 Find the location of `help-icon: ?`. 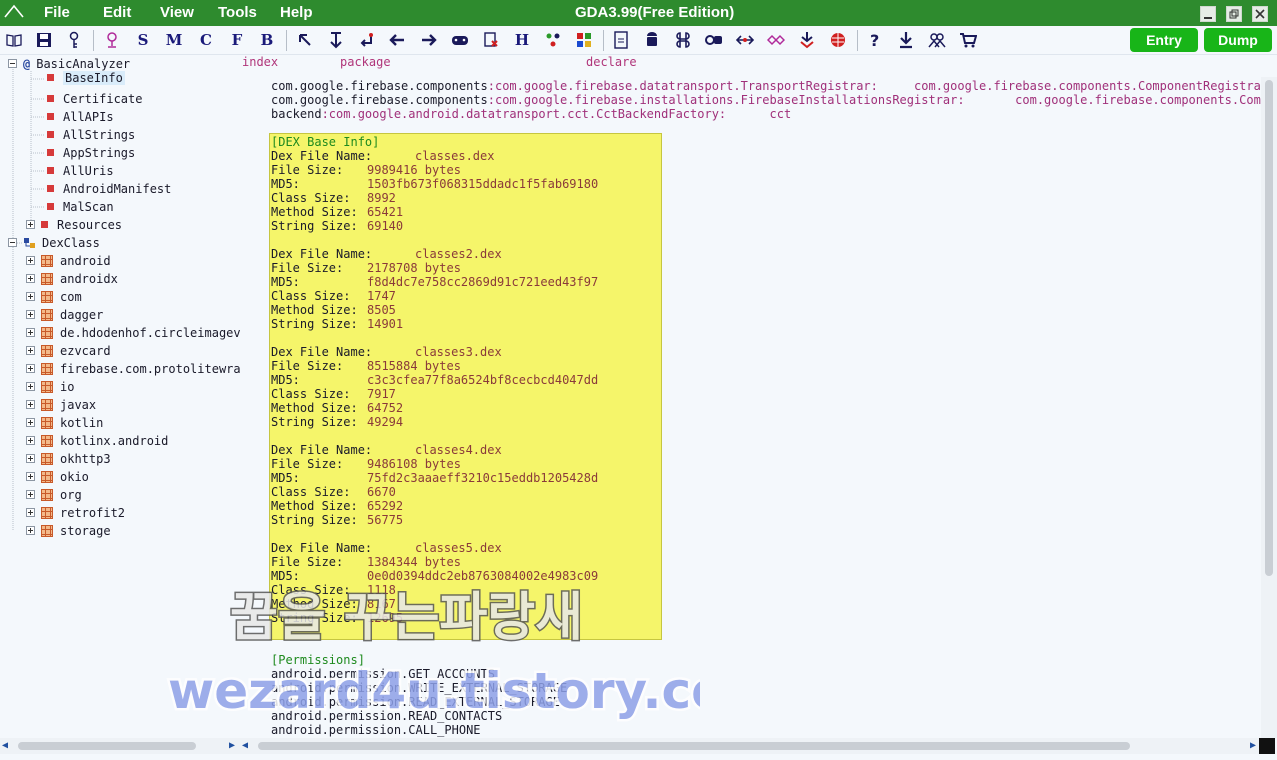

help-icon: ? is located at coordinates (875, 40).